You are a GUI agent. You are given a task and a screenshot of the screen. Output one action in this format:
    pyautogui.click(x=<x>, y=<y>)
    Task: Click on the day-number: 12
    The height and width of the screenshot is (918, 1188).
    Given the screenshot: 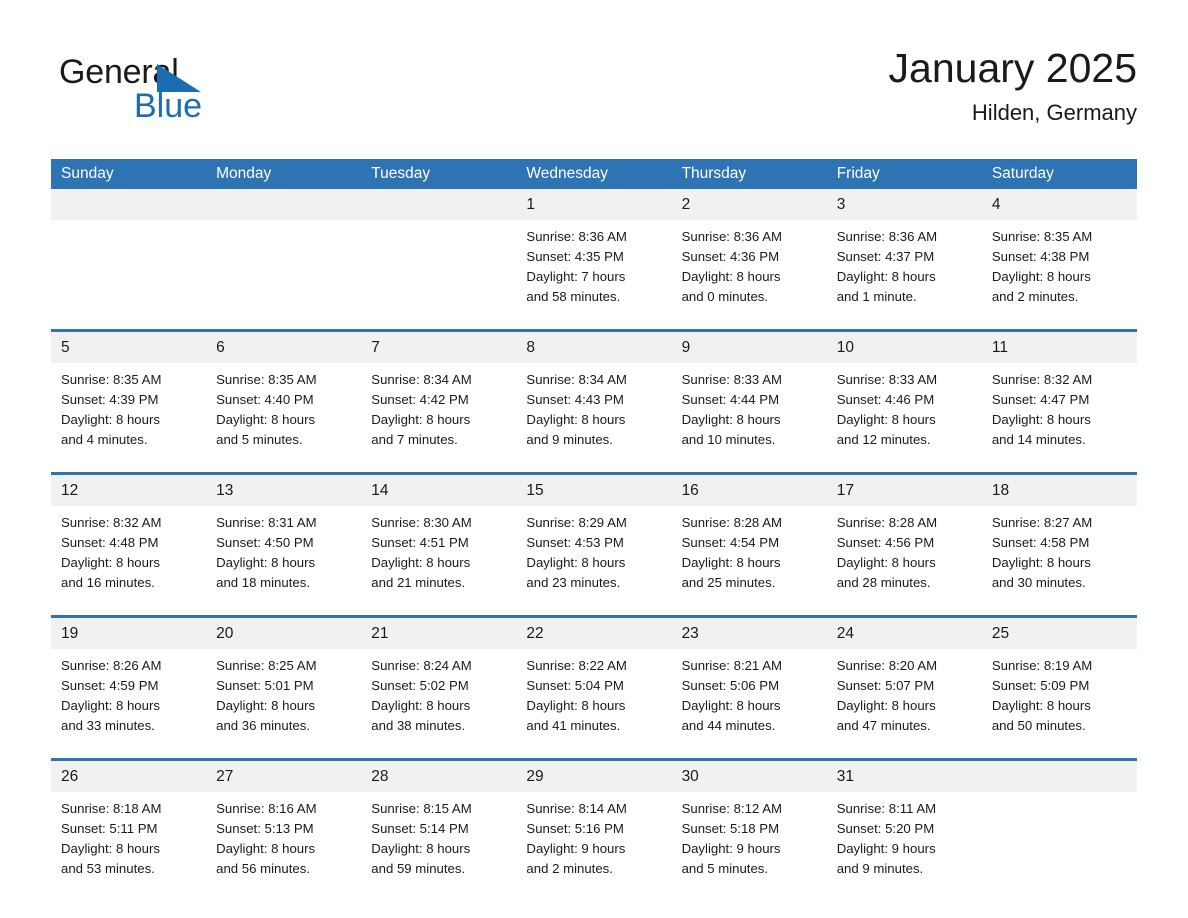 What is the action you would take?
    pyautogui.click(x=129, y=490)
    